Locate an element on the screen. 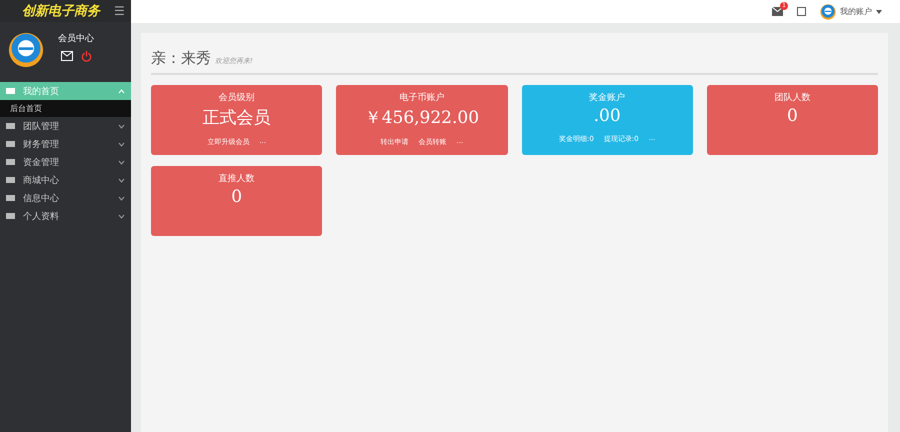 The width and height of the screenshot is (900, 432). card-value: ￥456,922.00 is located at coordinates (422, 118).